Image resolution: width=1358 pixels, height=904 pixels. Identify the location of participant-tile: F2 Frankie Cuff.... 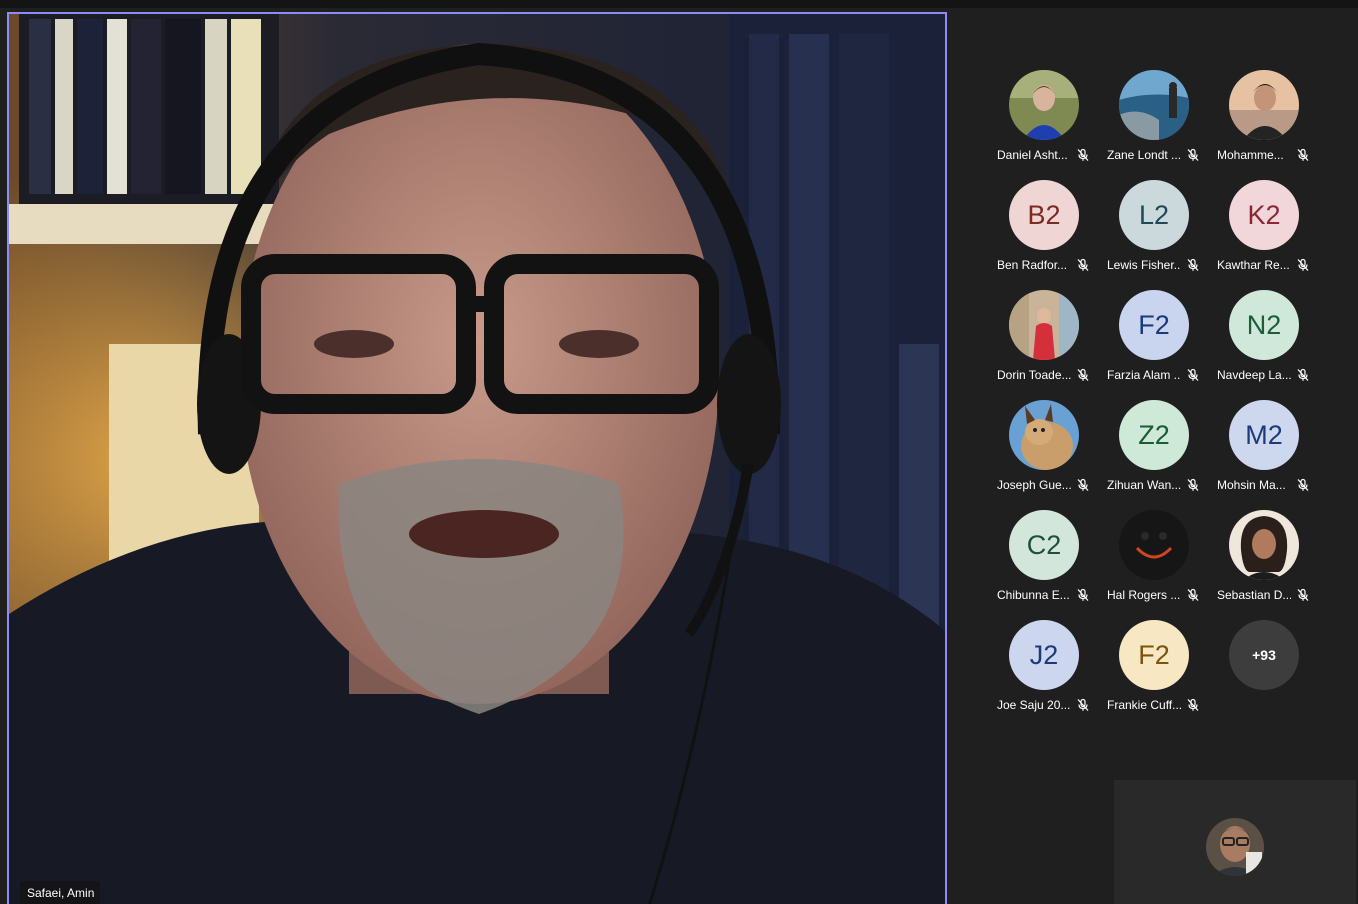
(1153, 669).